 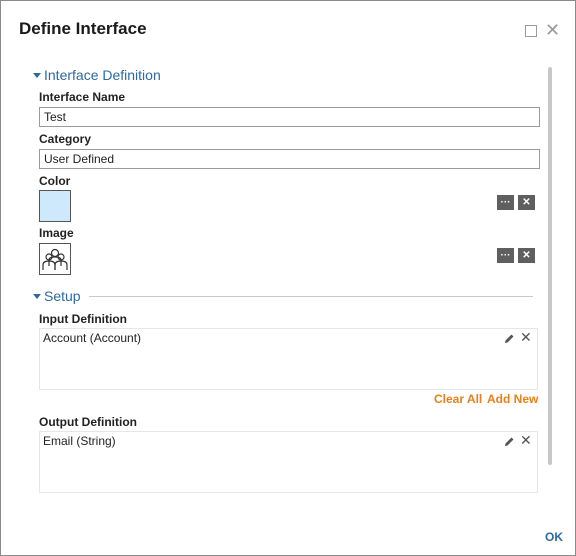 What do you see at coordinates (550, 266) in the screenshot?
I see `scrollbar` at bounding box center [550, 266].